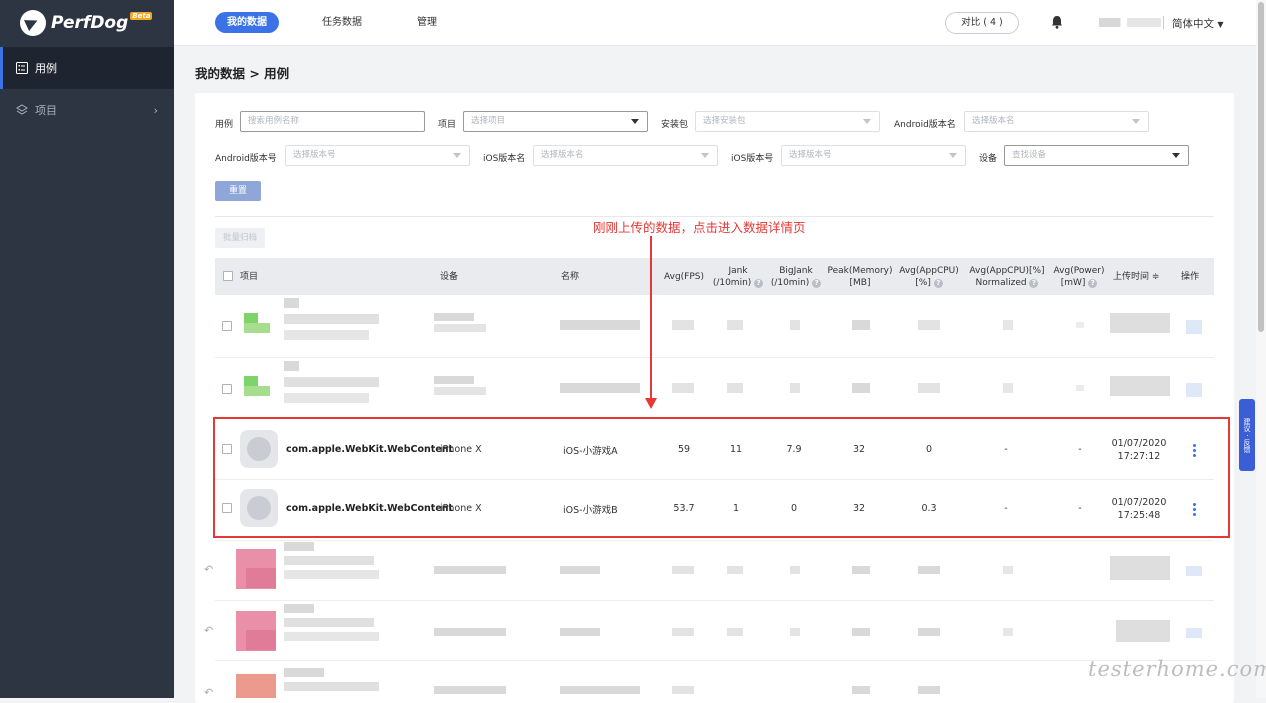 This screenshot has width=1266, height=703. I want to click on language-select: 简体中文 ▼, so click(1198, 23).